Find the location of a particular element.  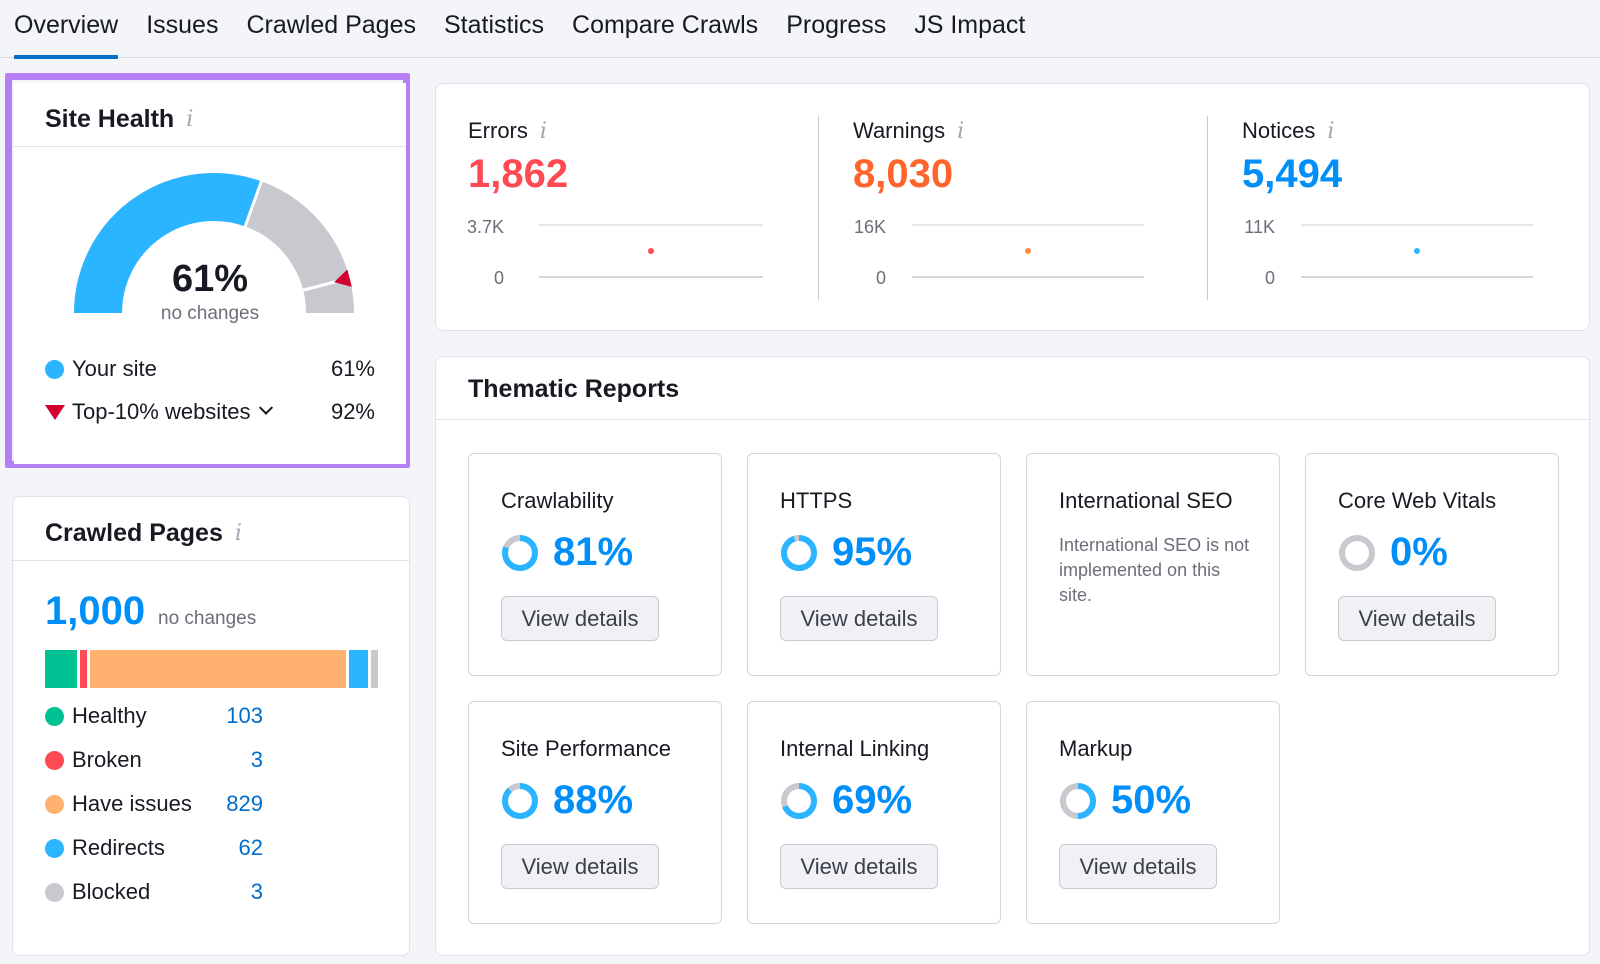

legend-your-site: Your site 61% is located at coordinates (210, 369).